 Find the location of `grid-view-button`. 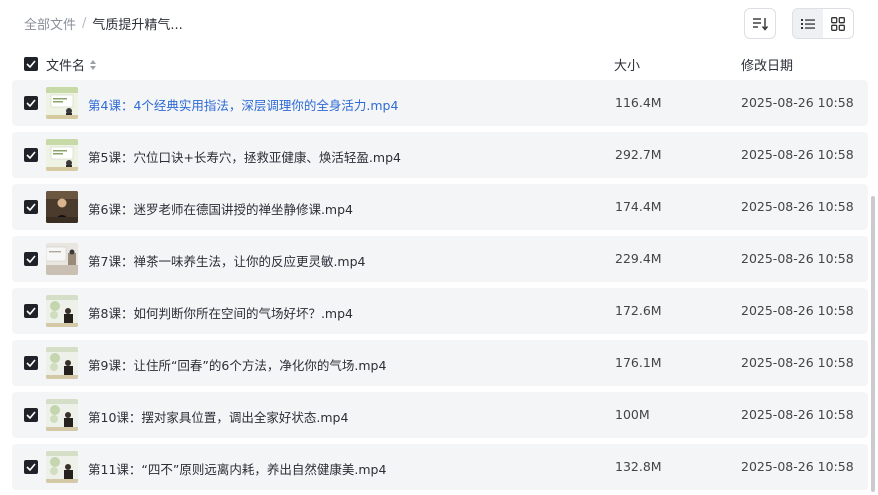

grid-view-button is located at coordinates (838, 23).